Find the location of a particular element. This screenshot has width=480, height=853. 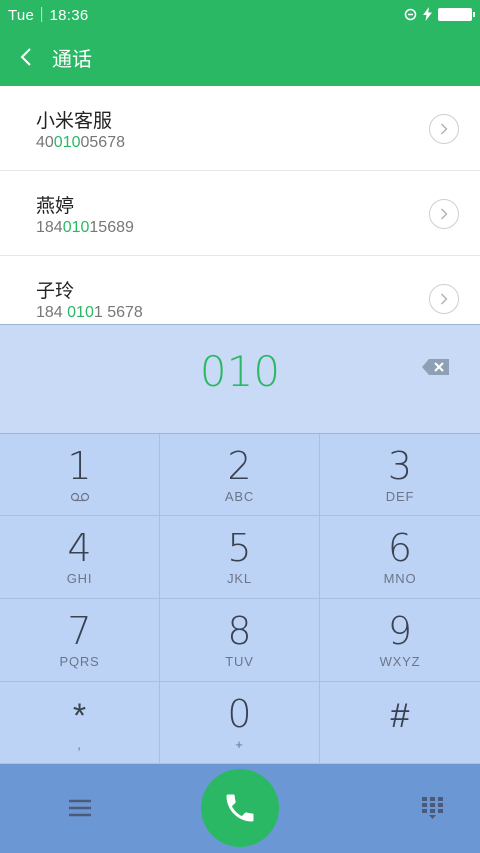

back-button is located at coordinates (26, 57).